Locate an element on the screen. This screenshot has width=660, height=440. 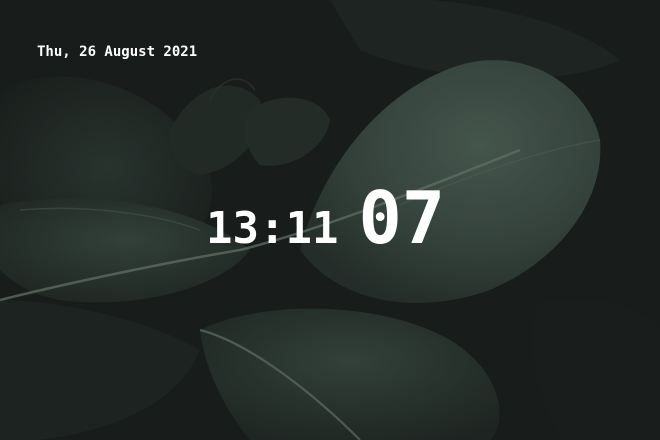
time-display: 13:11 07 is located at coordinates (325, 218).